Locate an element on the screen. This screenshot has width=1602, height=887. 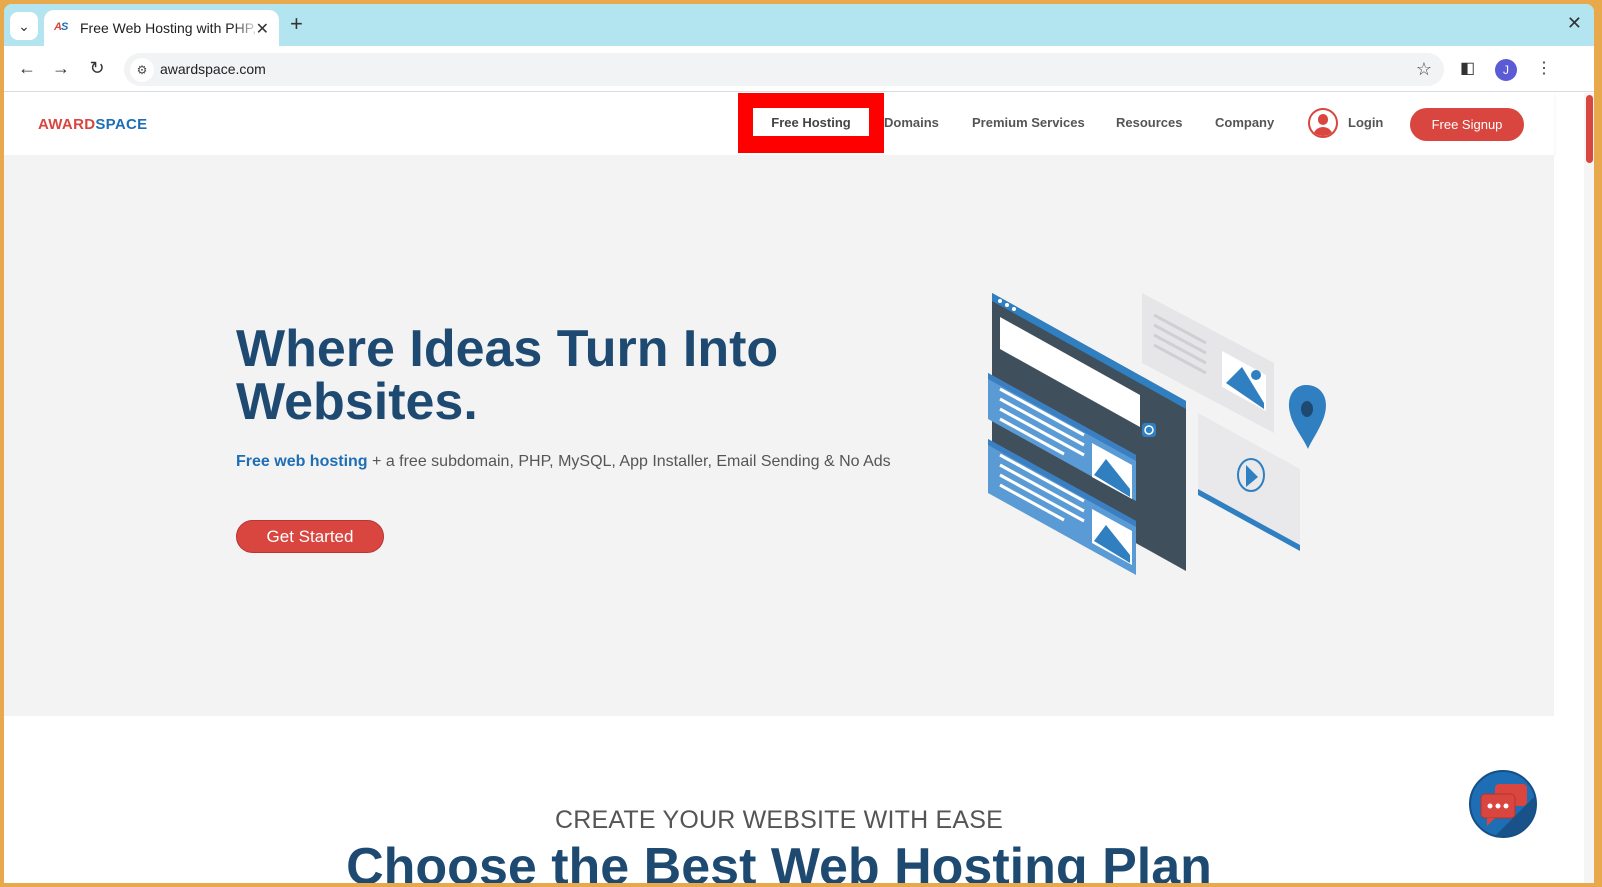
new-tab-icon: + is located at coordinates (296, 24).